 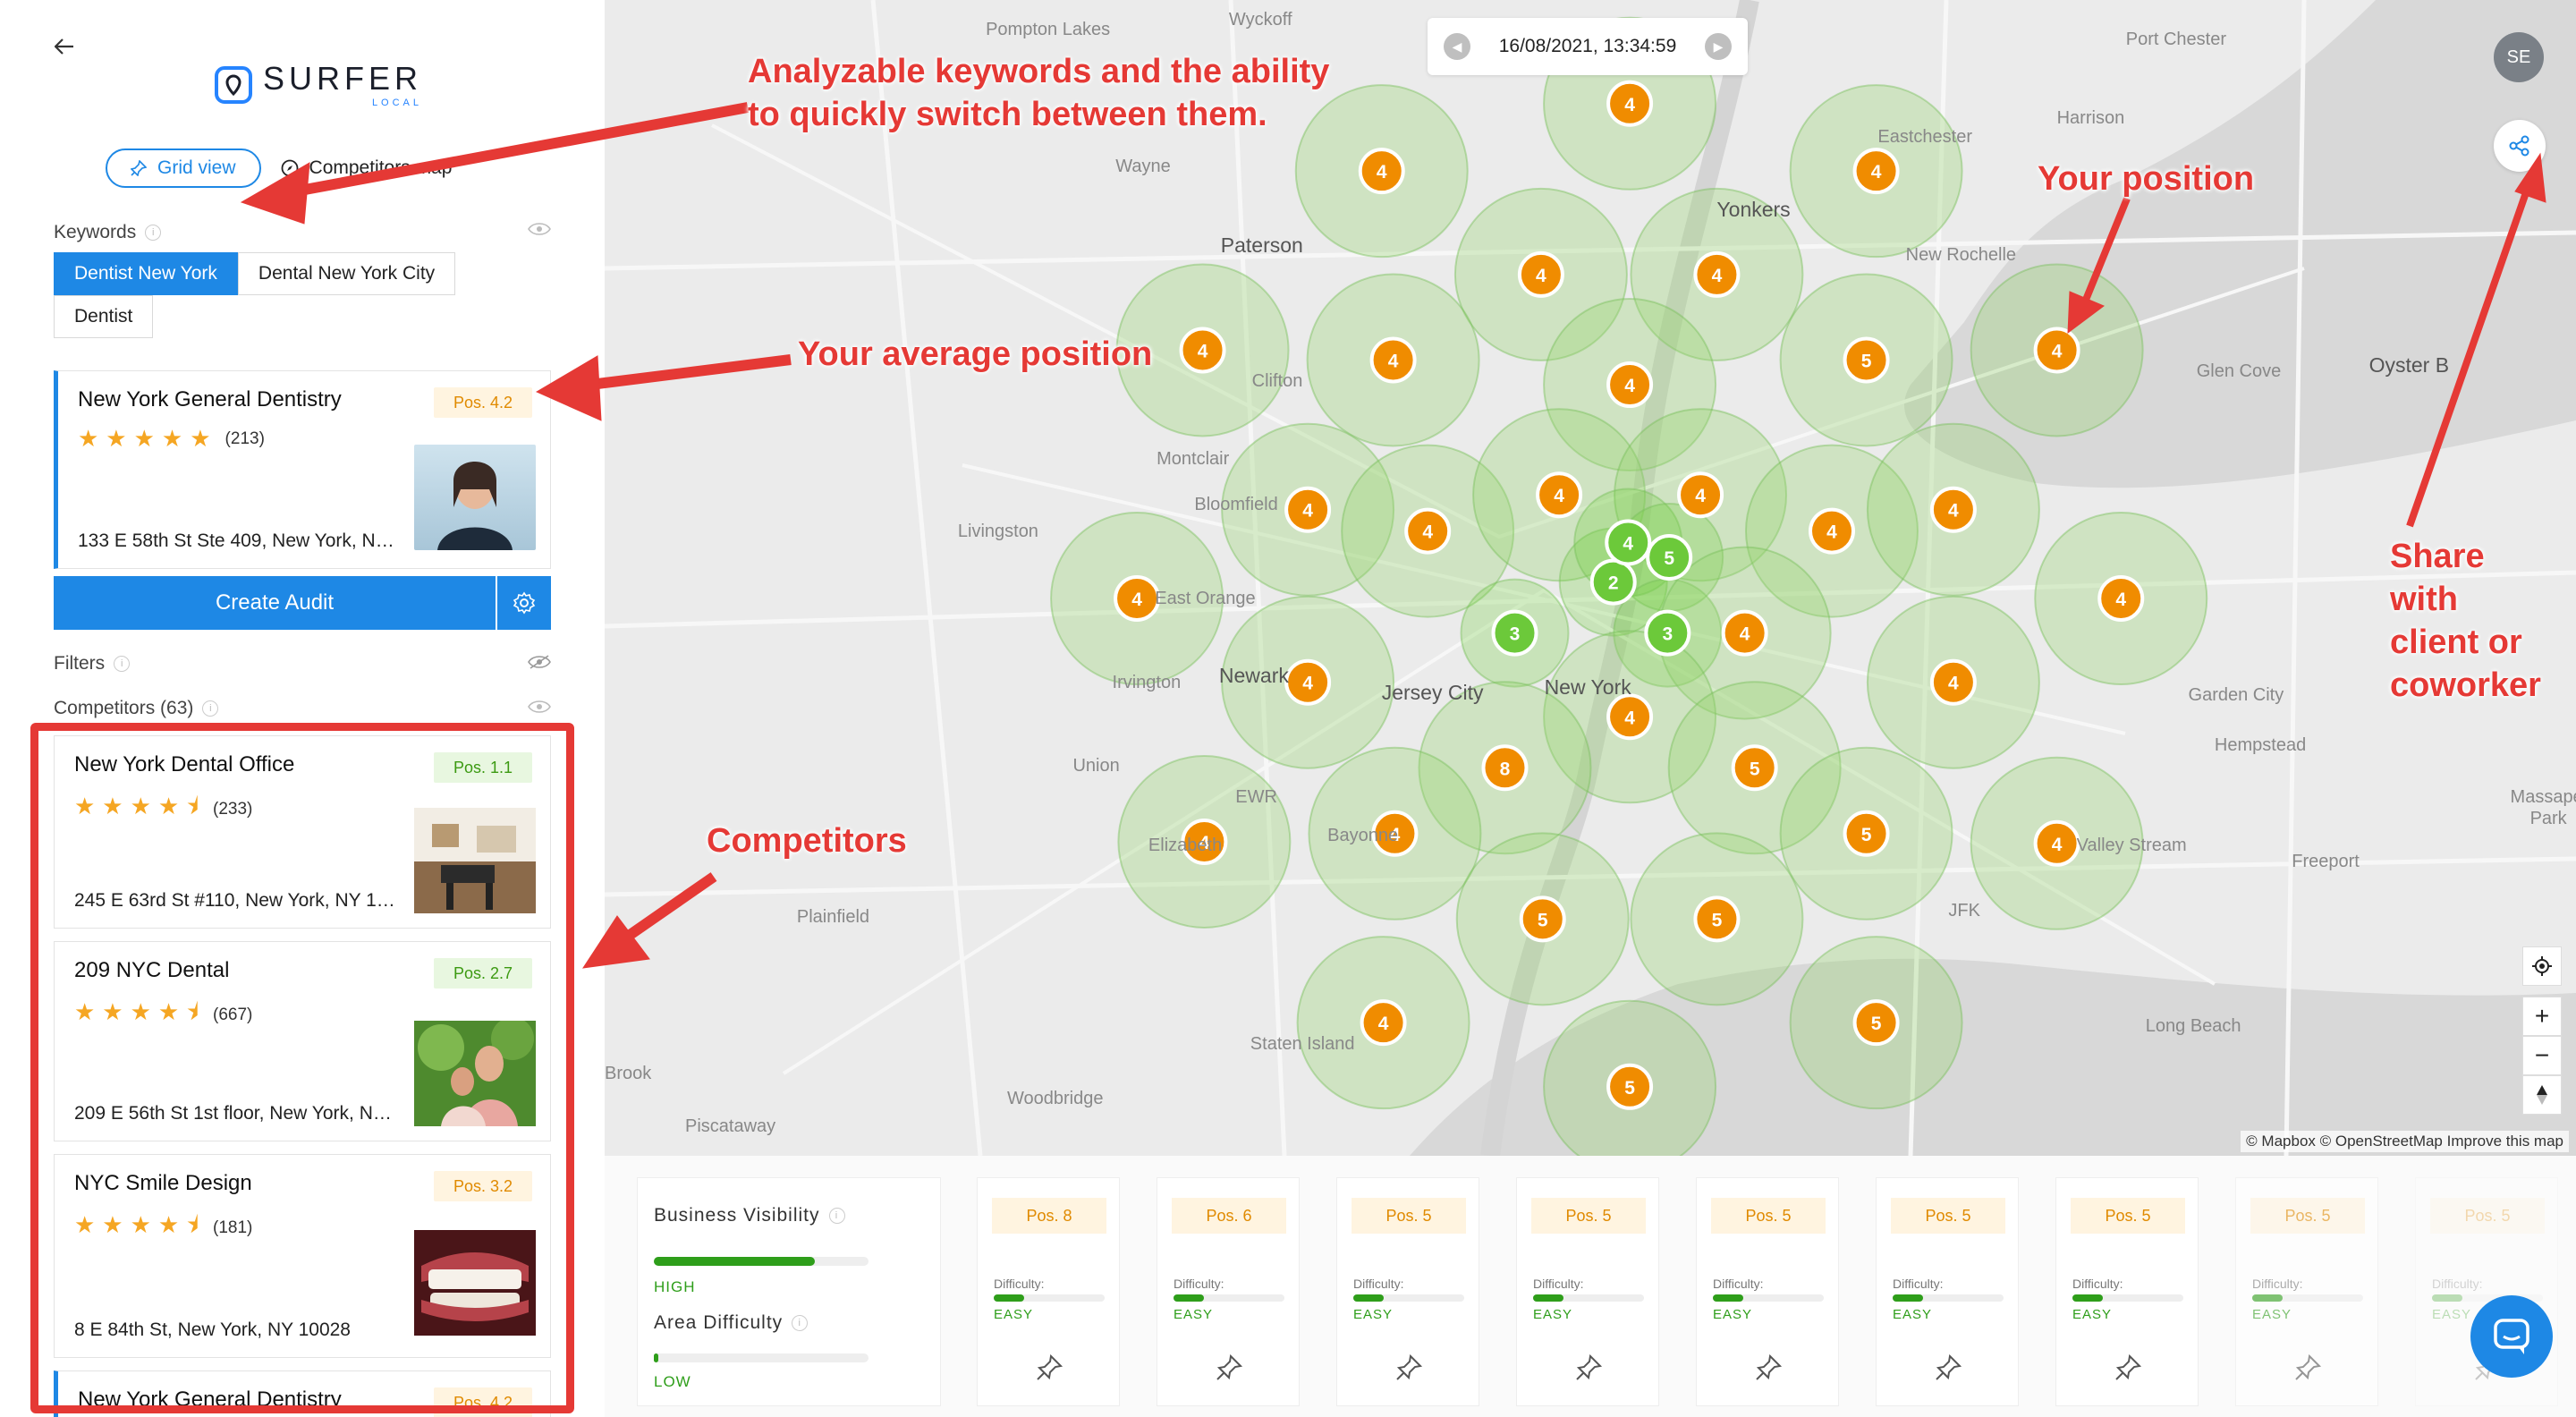 I want to click on competitors-map-button: Competitors map, so click(x=370, y=168).